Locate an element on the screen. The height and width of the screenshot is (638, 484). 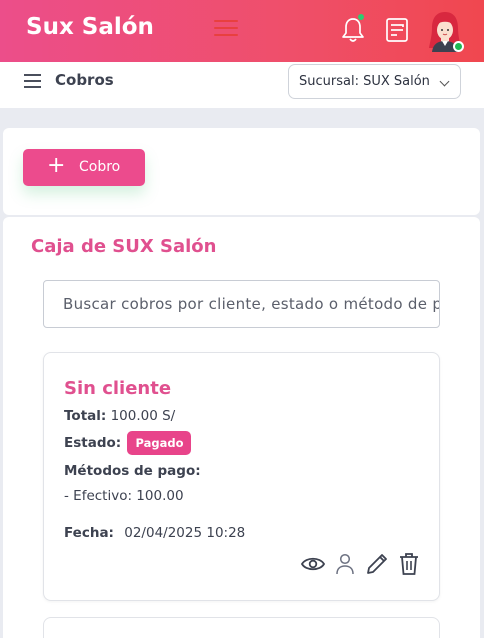
total-label: Total: is located at coordinates (85, 416).